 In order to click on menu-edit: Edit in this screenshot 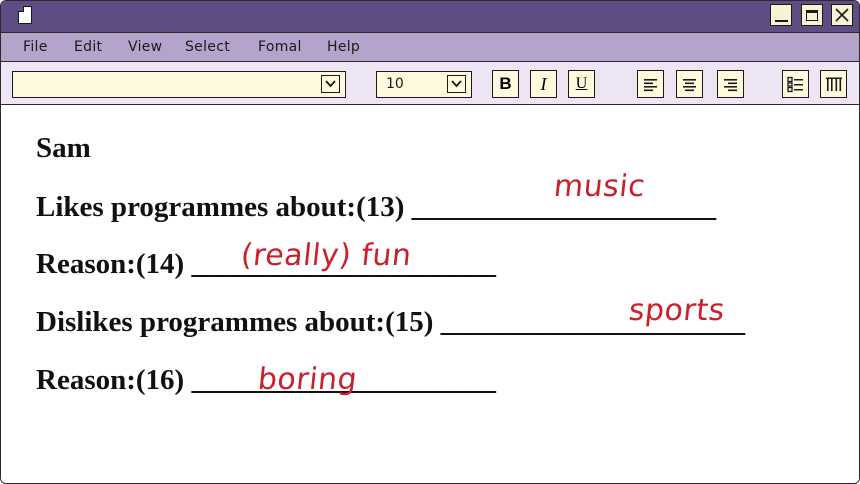, I will do `click(88, 47)`.